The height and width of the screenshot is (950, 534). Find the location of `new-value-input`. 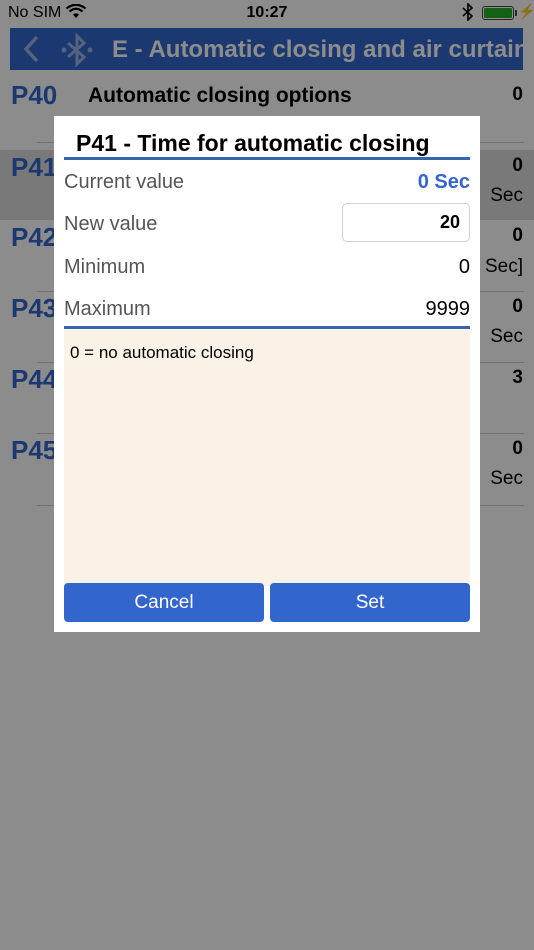

new-value-input is located at coordinates (406, 222).